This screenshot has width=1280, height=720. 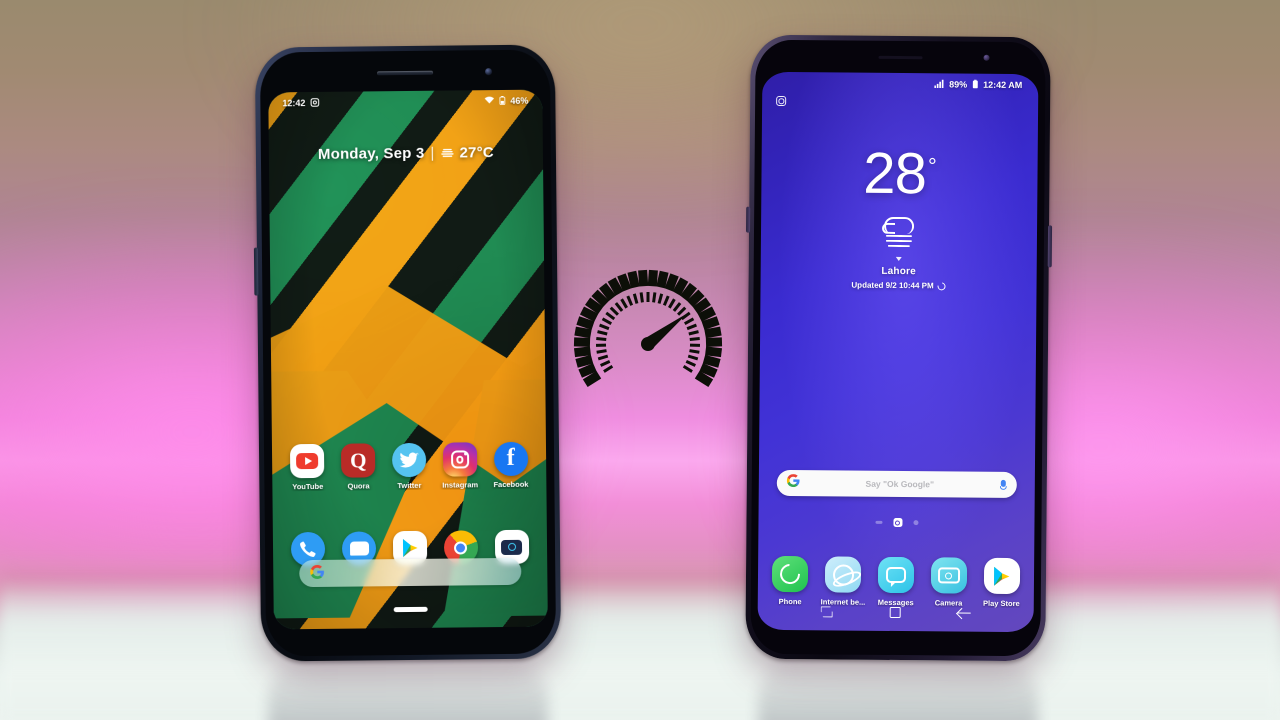 I want to click on home-gesture-pill, so click(x=410, y=609).